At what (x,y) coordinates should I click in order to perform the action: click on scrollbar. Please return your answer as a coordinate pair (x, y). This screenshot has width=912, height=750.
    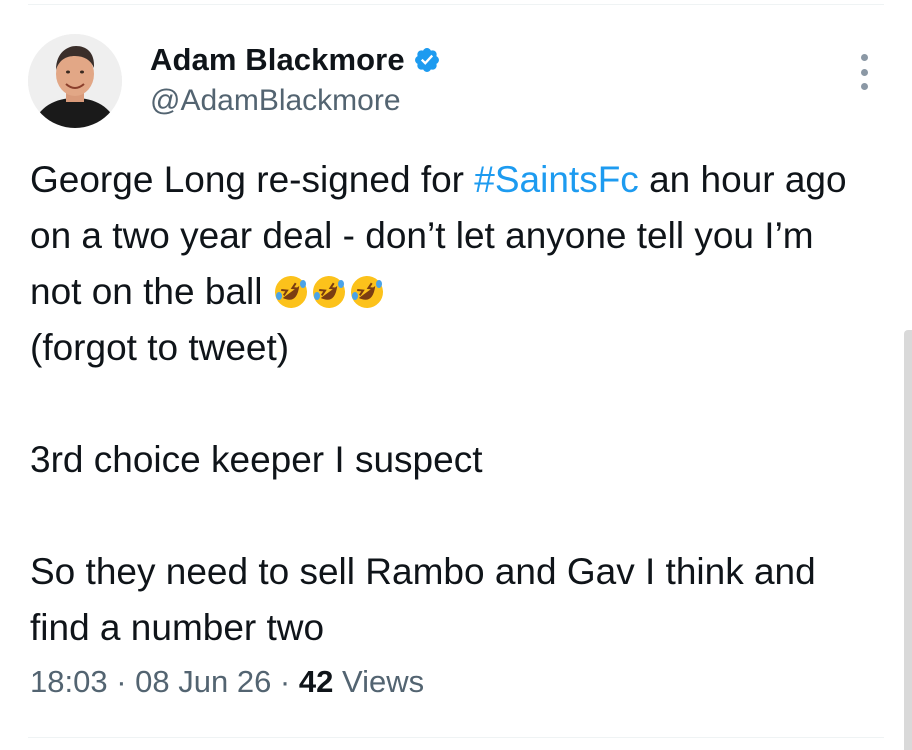
    Looking at the image, I should click on (908, 540).